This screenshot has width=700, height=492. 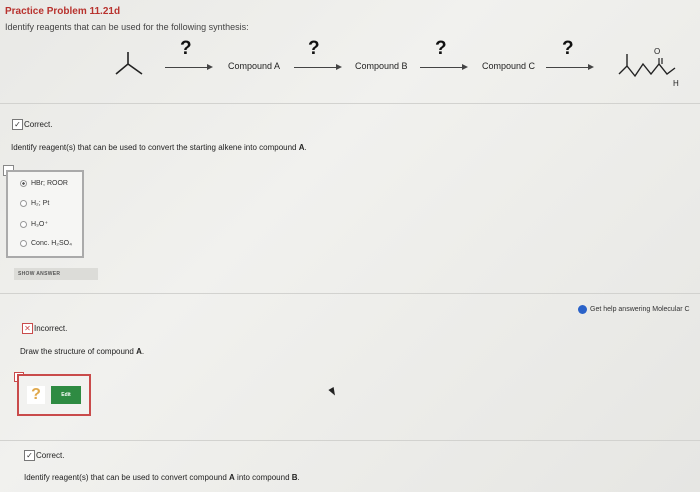 I want to click on q1-options-box: HBr; ROOR H₂; Pt H₃O⁺ Conc. H₂SO₄, so click(x=45, y=214).